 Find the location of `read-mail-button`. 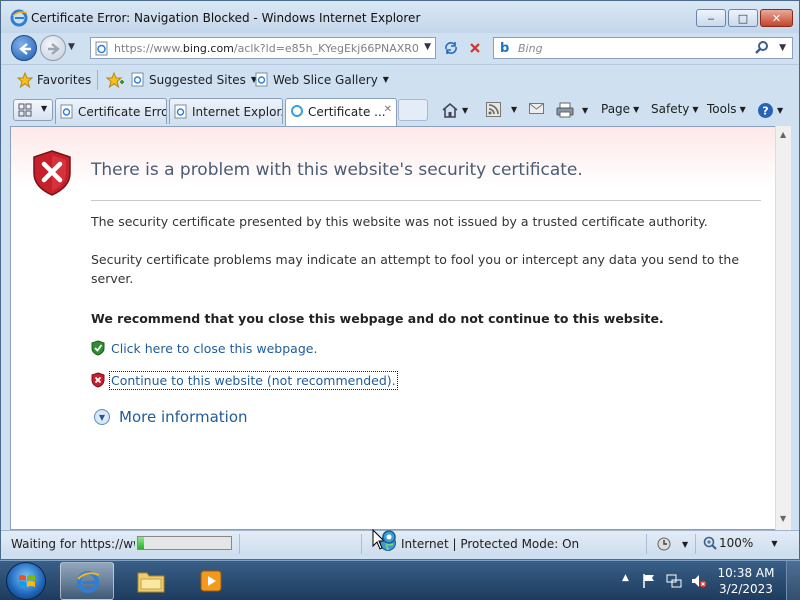

read-mail-button is located at coordinates (536, 108).